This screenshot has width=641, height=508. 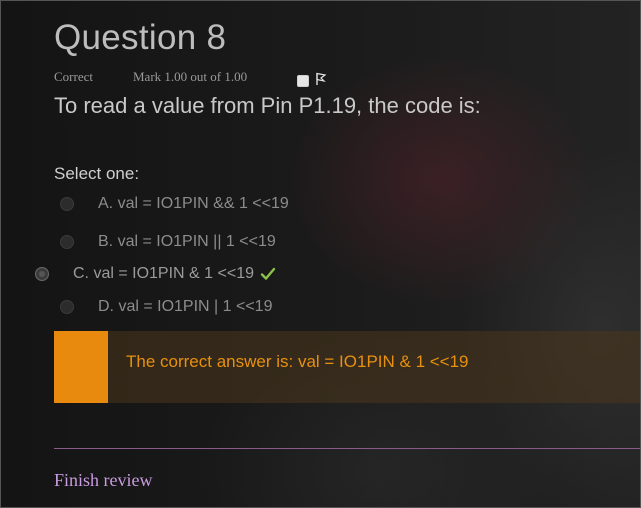 I want to click on option-a-label: A. val = IO1PIN && 1 <<19, so click(x=193, y=204).